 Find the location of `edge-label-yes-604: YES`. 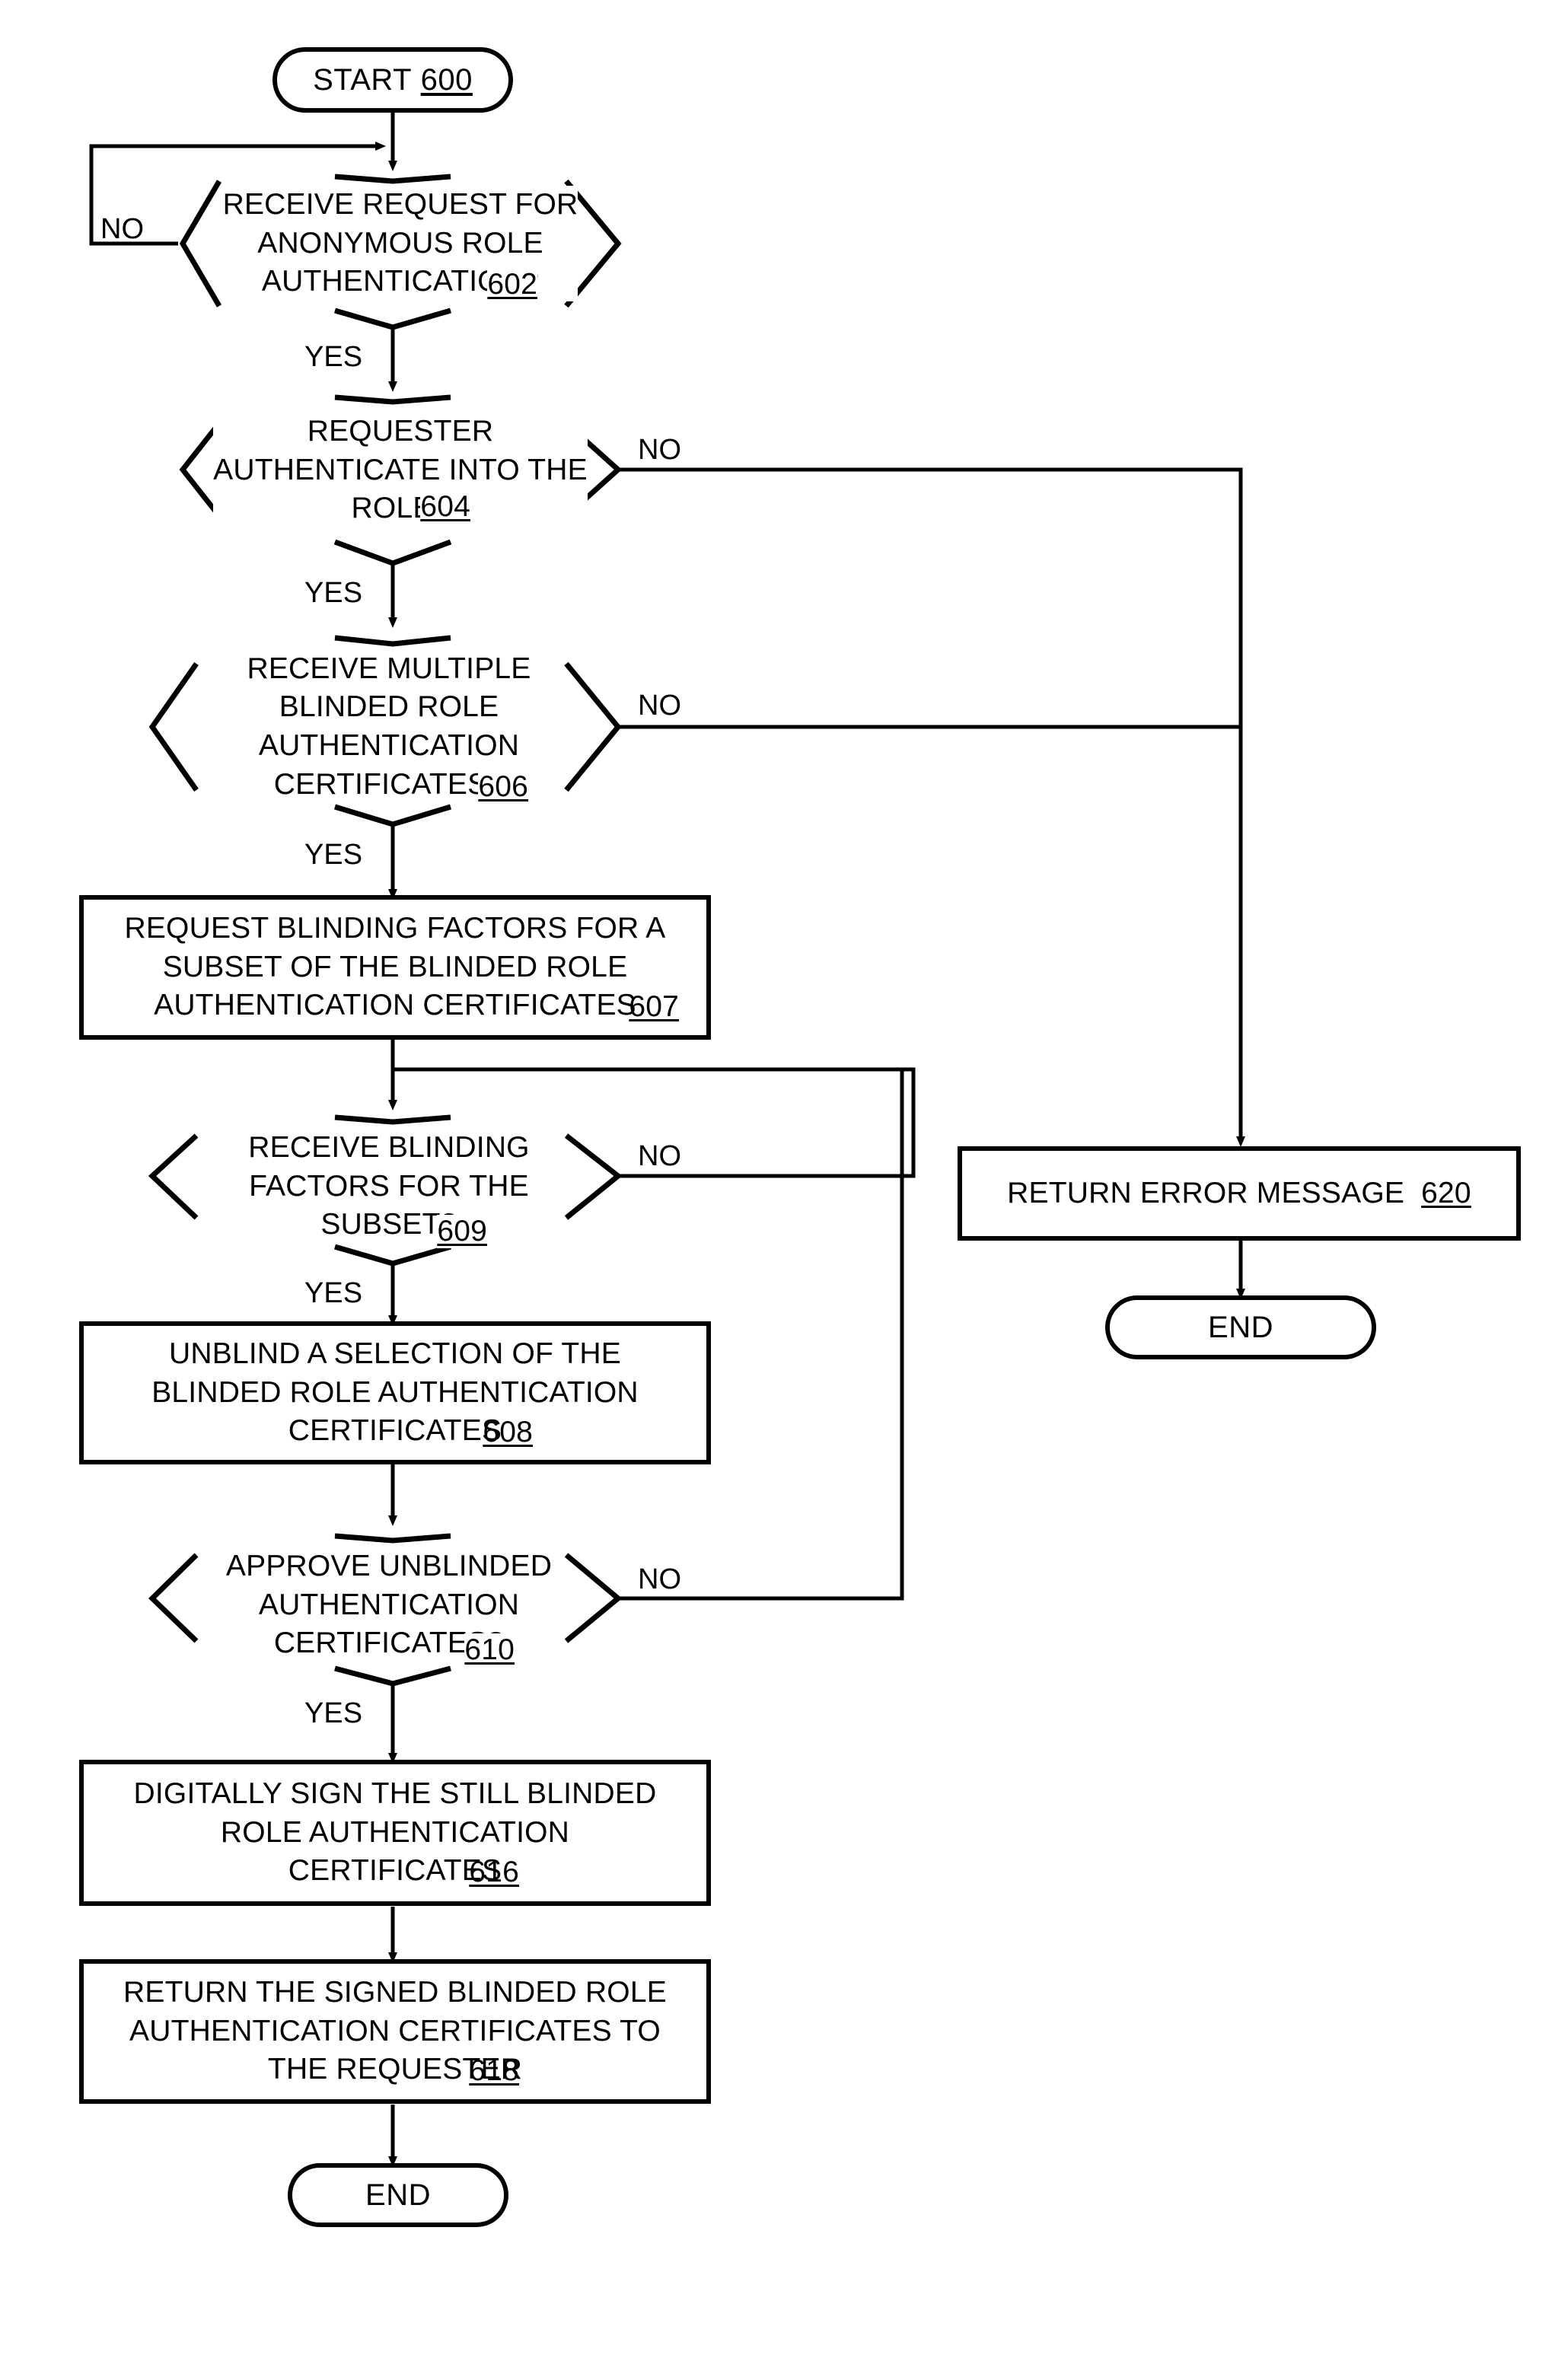

edge-label-yes-604: YES is located at coordinates (333, 593).